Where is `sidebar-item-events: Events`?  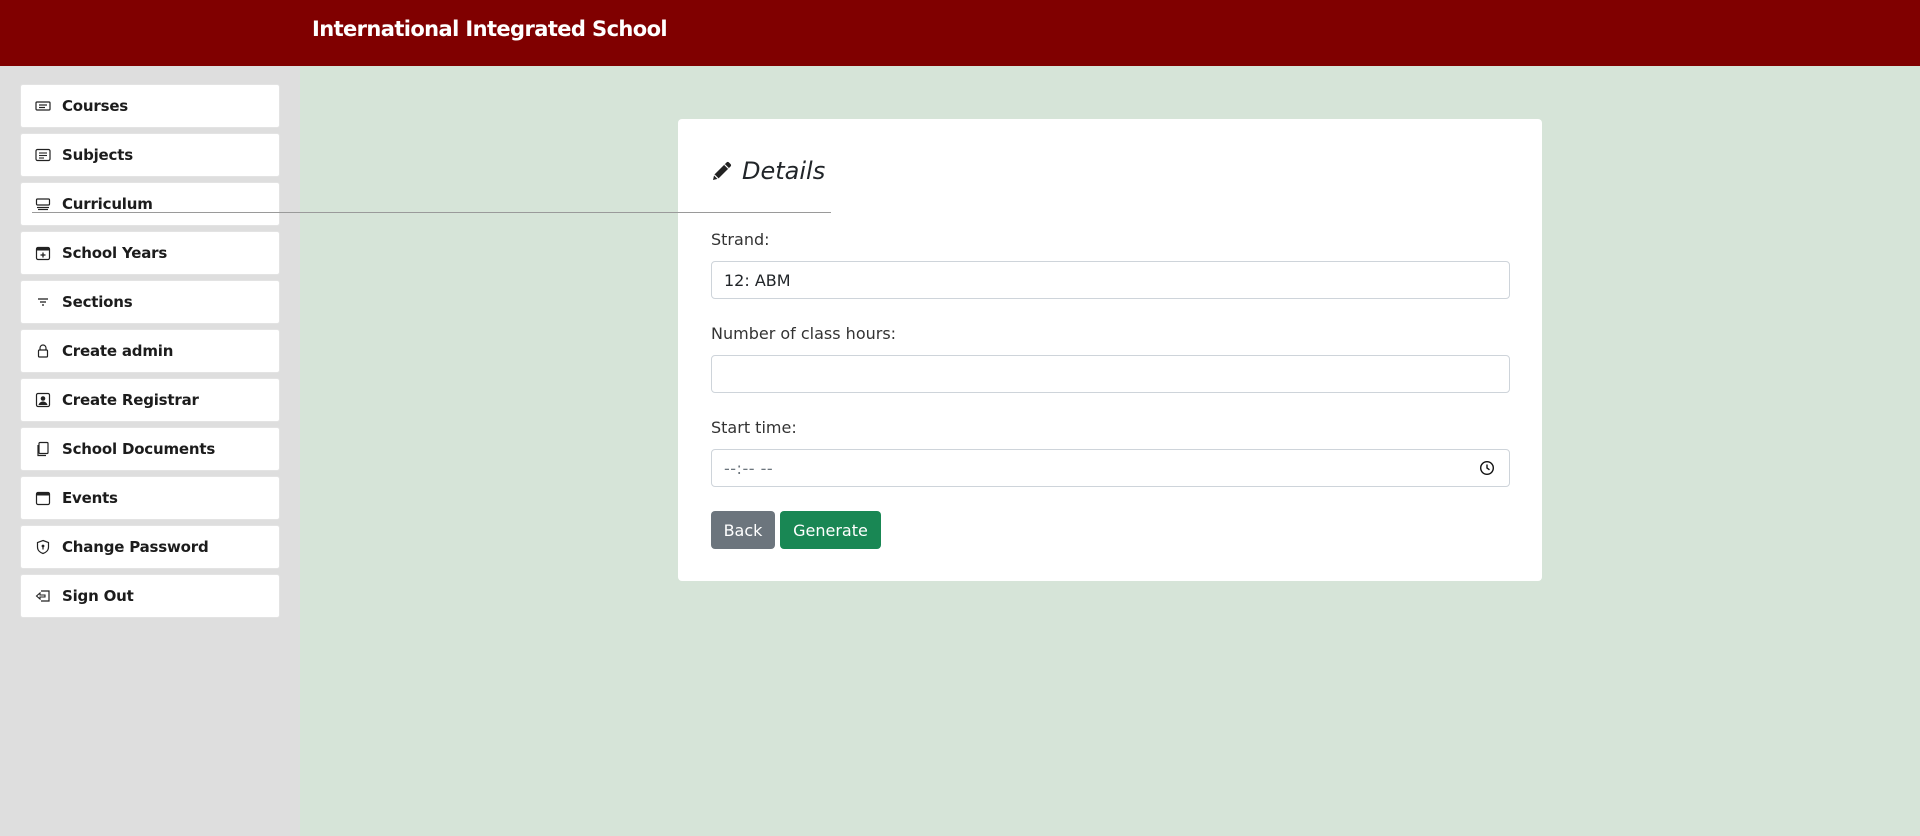 sidebar-item-events: Events is located at coordinates (150, 498).